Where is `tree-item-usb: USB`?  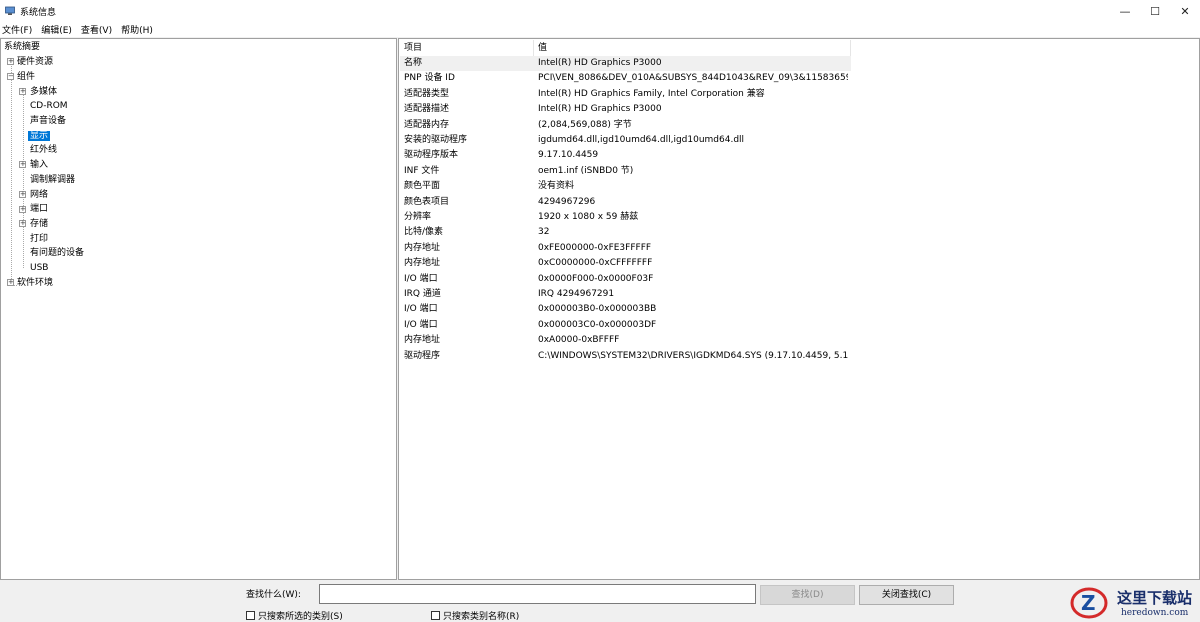 tree-item-usb: USB is located at coordinates (39, 268).